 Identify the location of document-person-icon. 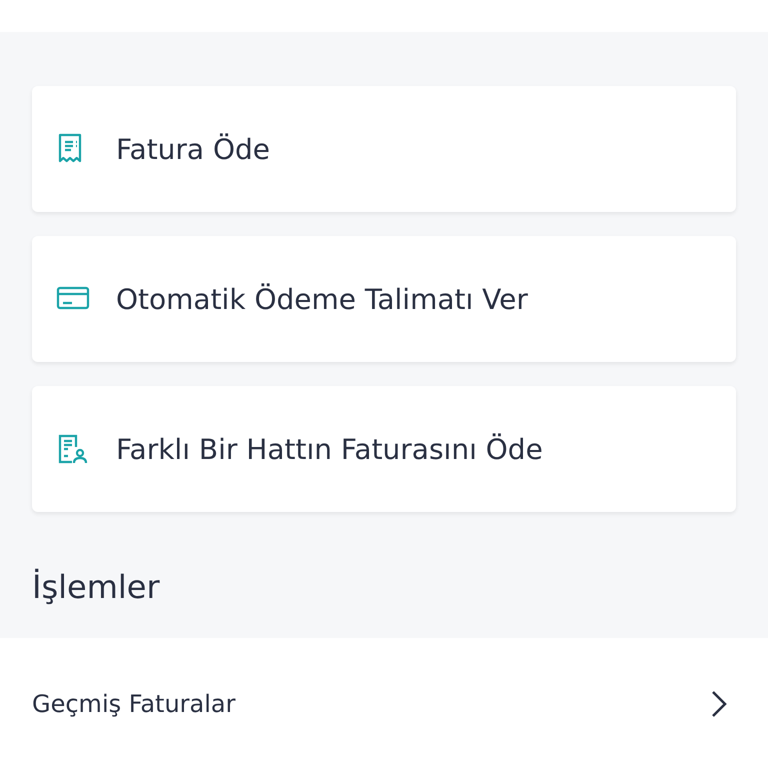
(73, 449).